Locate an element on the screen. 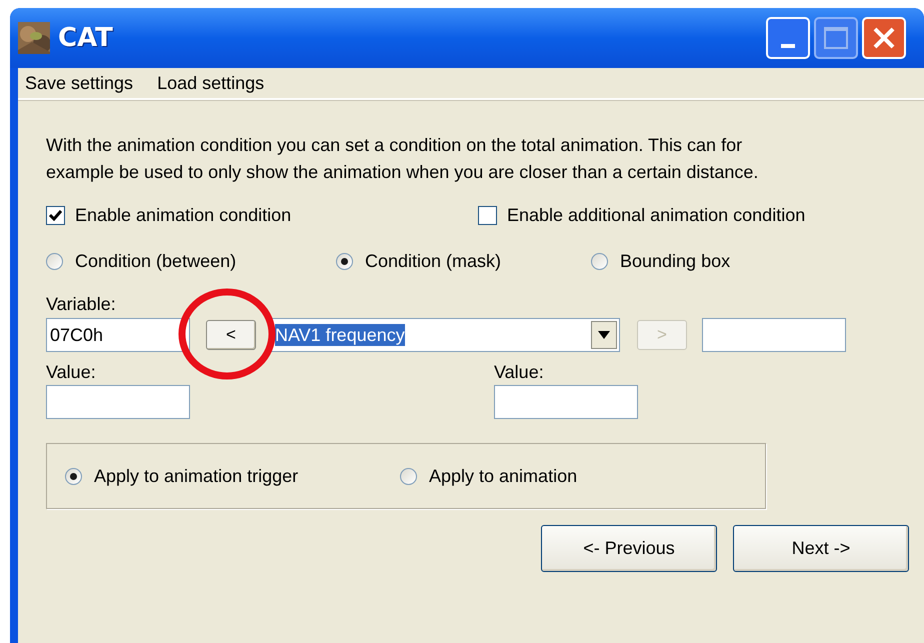 The width and height of the screenshot is (924, 643). radio-label: Condition (between) is located at coordinates (155, 261).